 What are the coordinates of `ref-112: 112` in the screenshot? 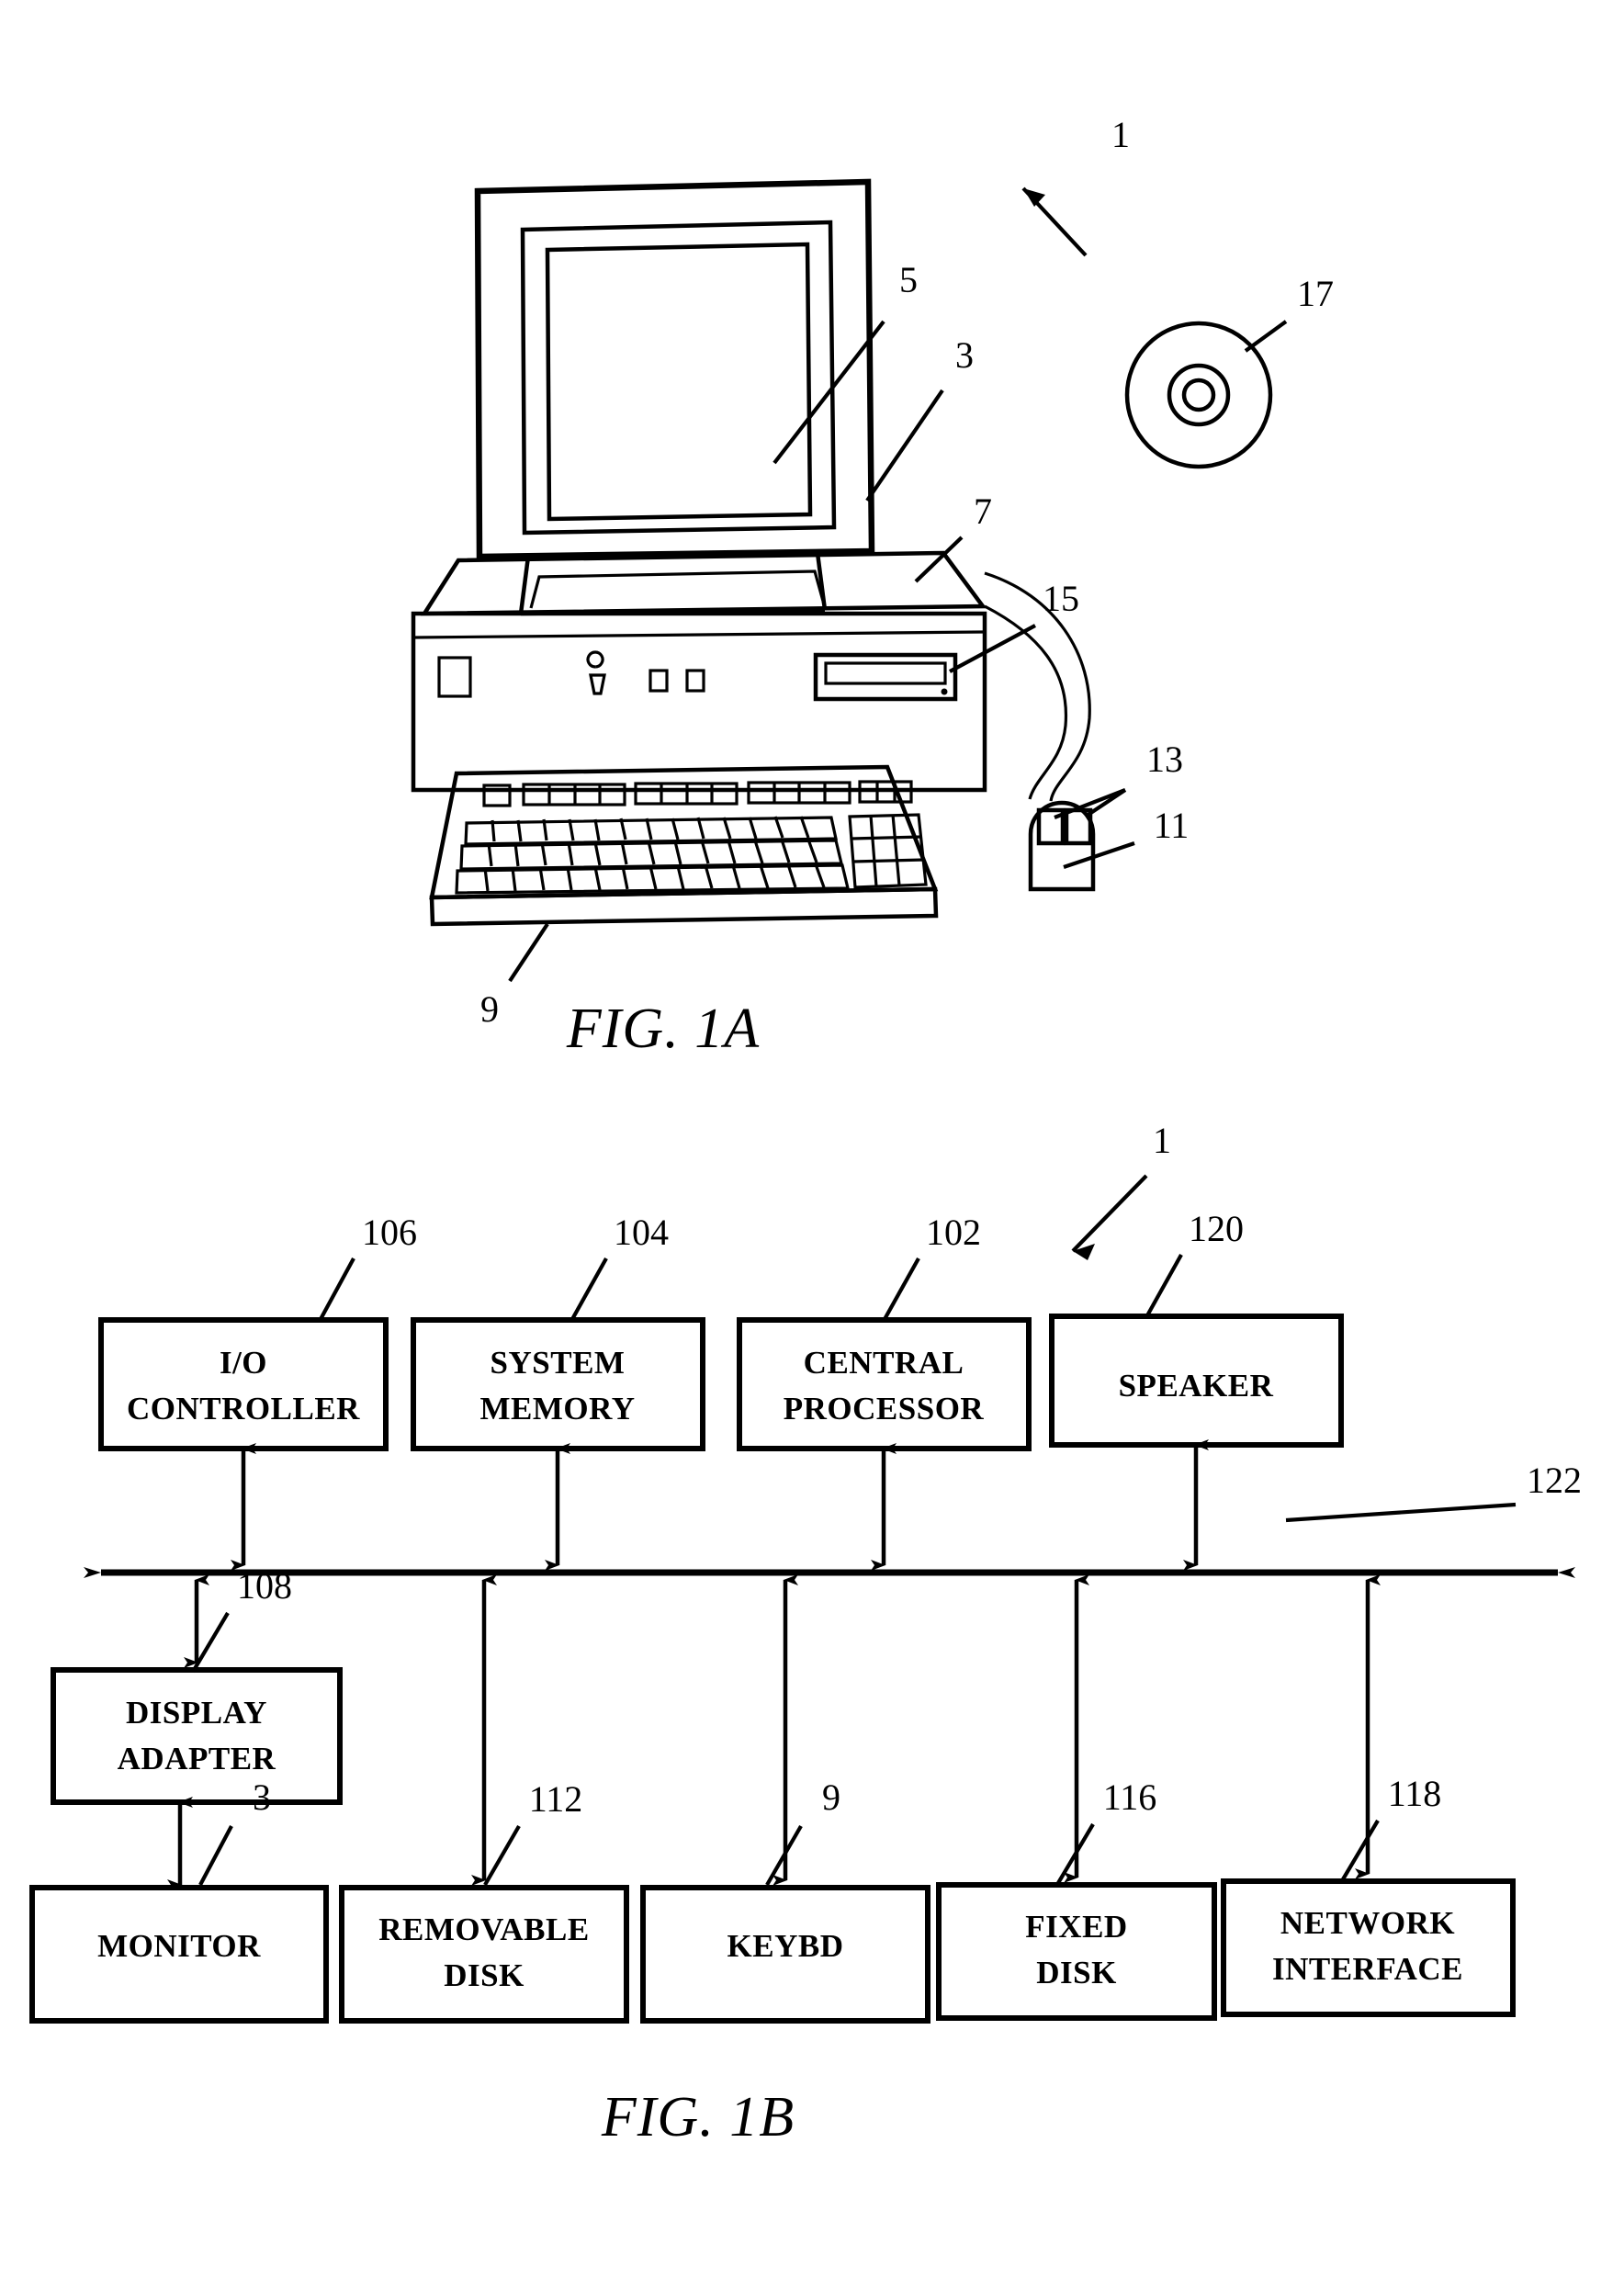 It's located at (556, 1799).